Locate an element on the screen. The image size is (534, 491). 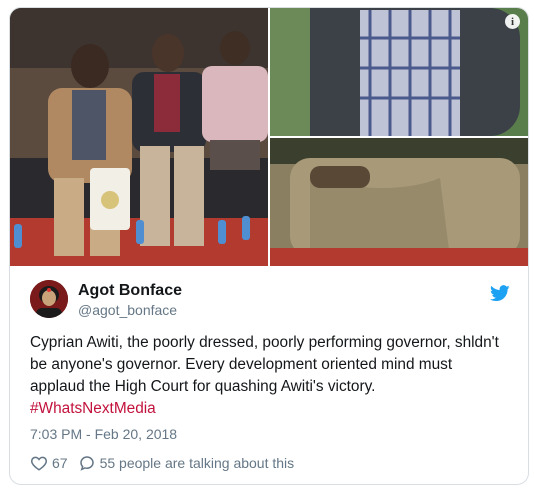
twitter-bird-icon is located at coordinates (500, 293).